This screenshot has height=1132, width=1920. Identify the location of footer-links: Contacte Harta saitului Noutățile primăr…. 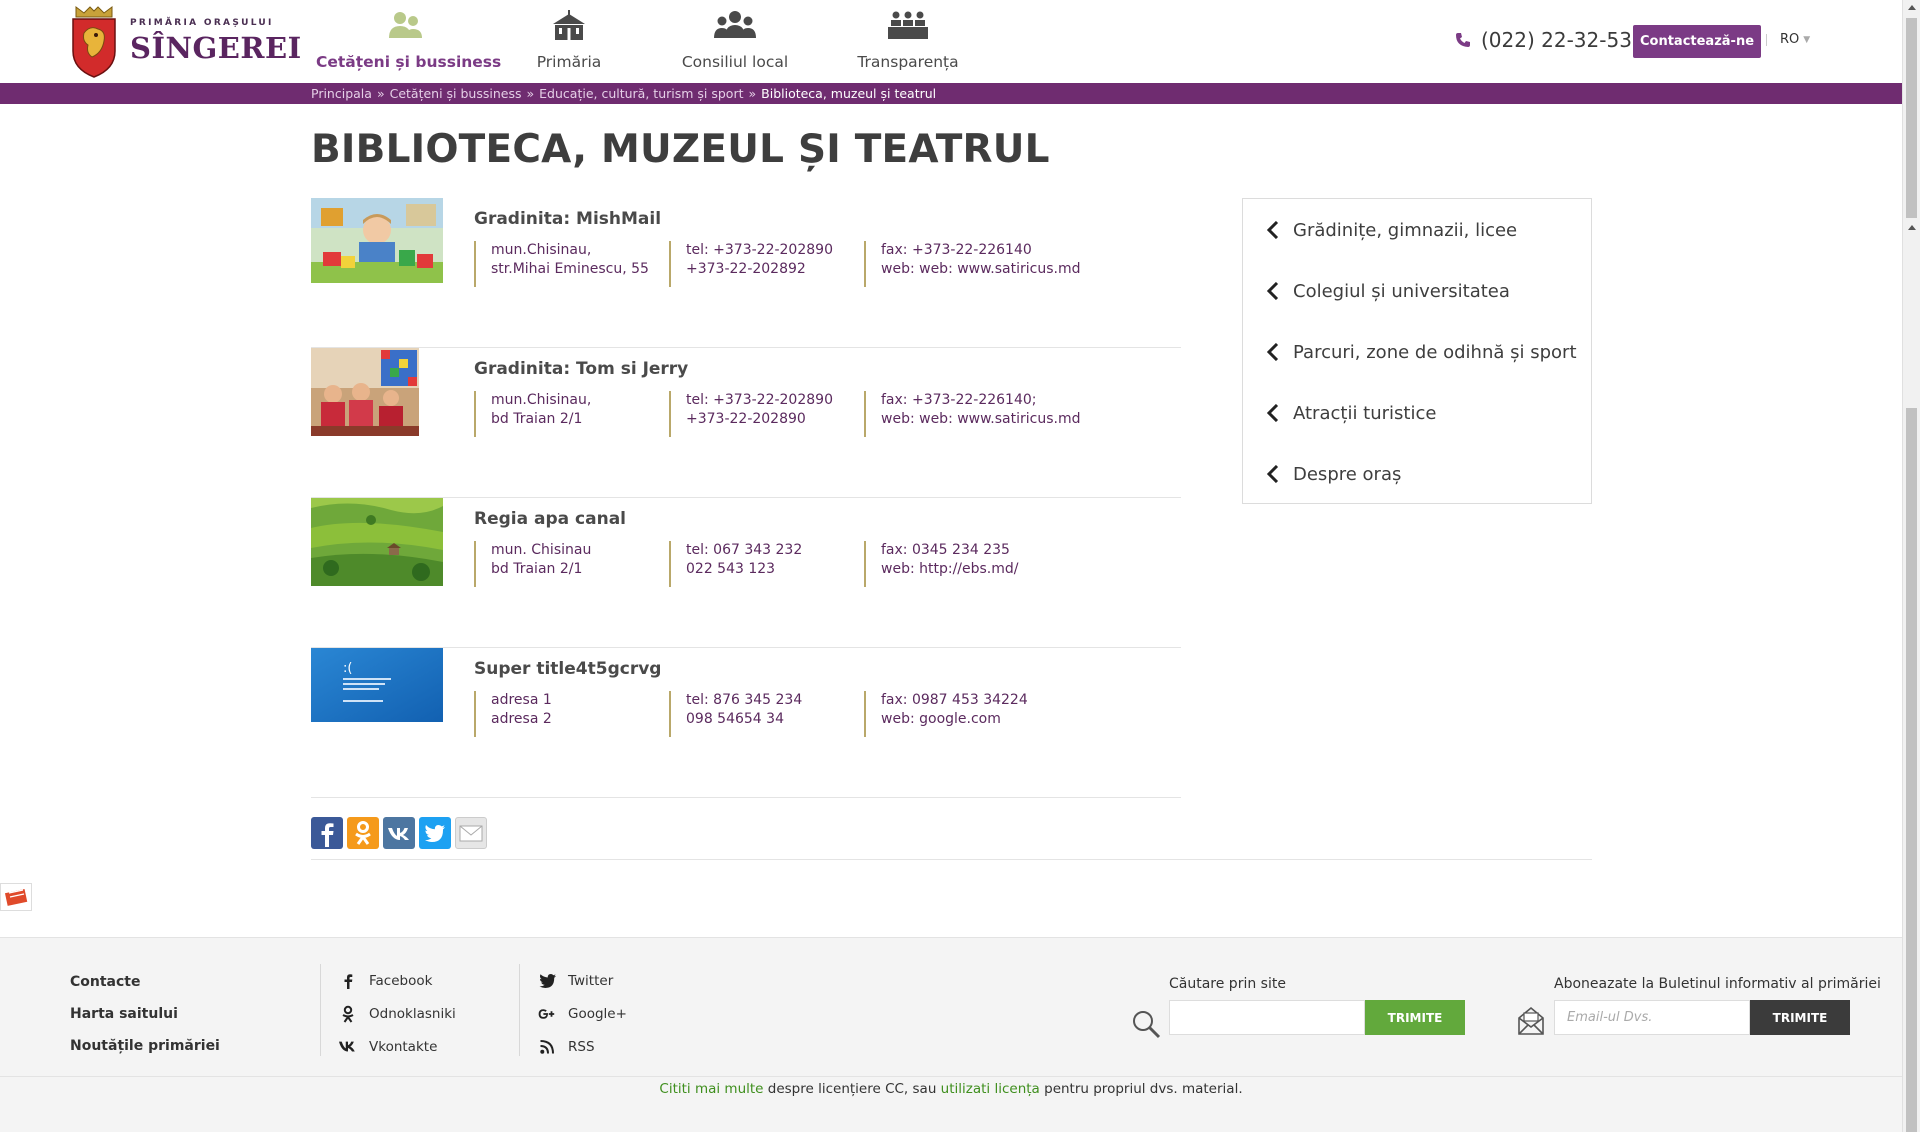
(145, 1022).